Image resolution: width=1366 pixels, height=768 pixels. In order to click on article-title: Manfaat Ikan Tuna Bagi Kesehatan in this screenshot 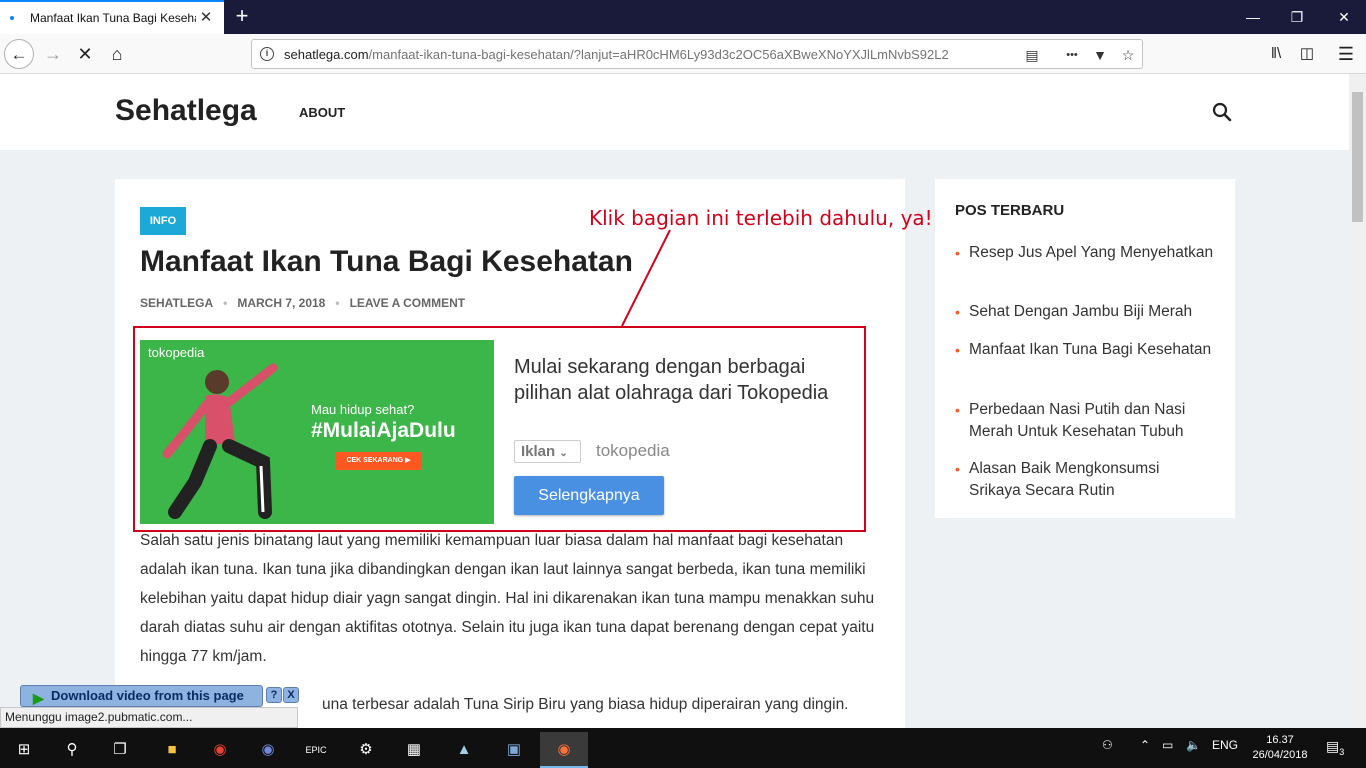, I will do `click(386, 261)`.